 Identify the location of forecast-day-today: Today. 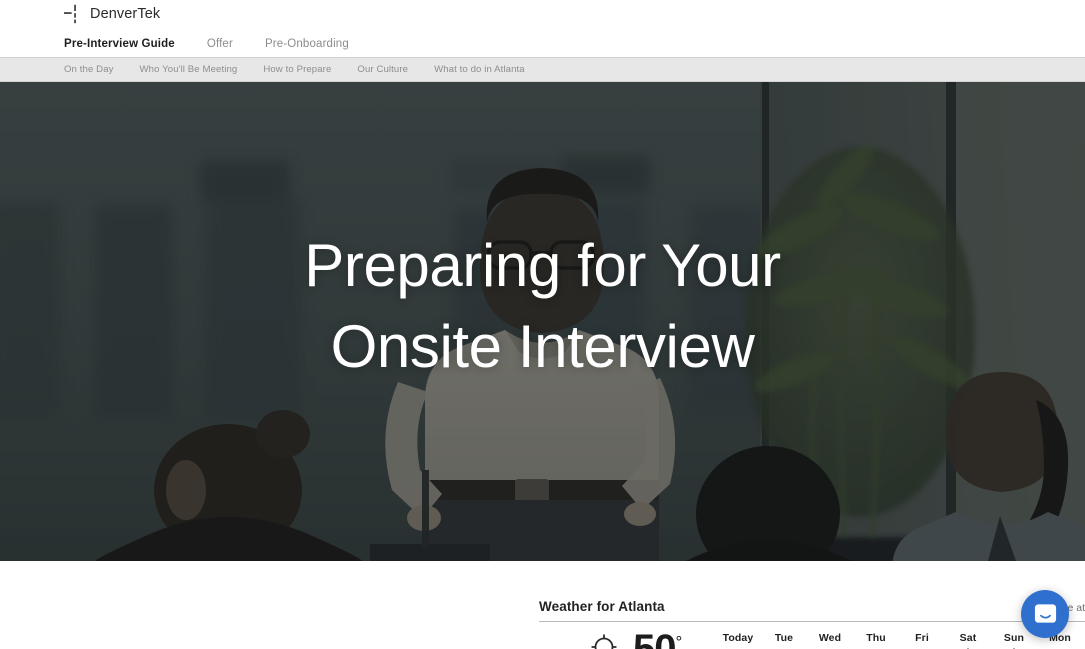
(738, 640).